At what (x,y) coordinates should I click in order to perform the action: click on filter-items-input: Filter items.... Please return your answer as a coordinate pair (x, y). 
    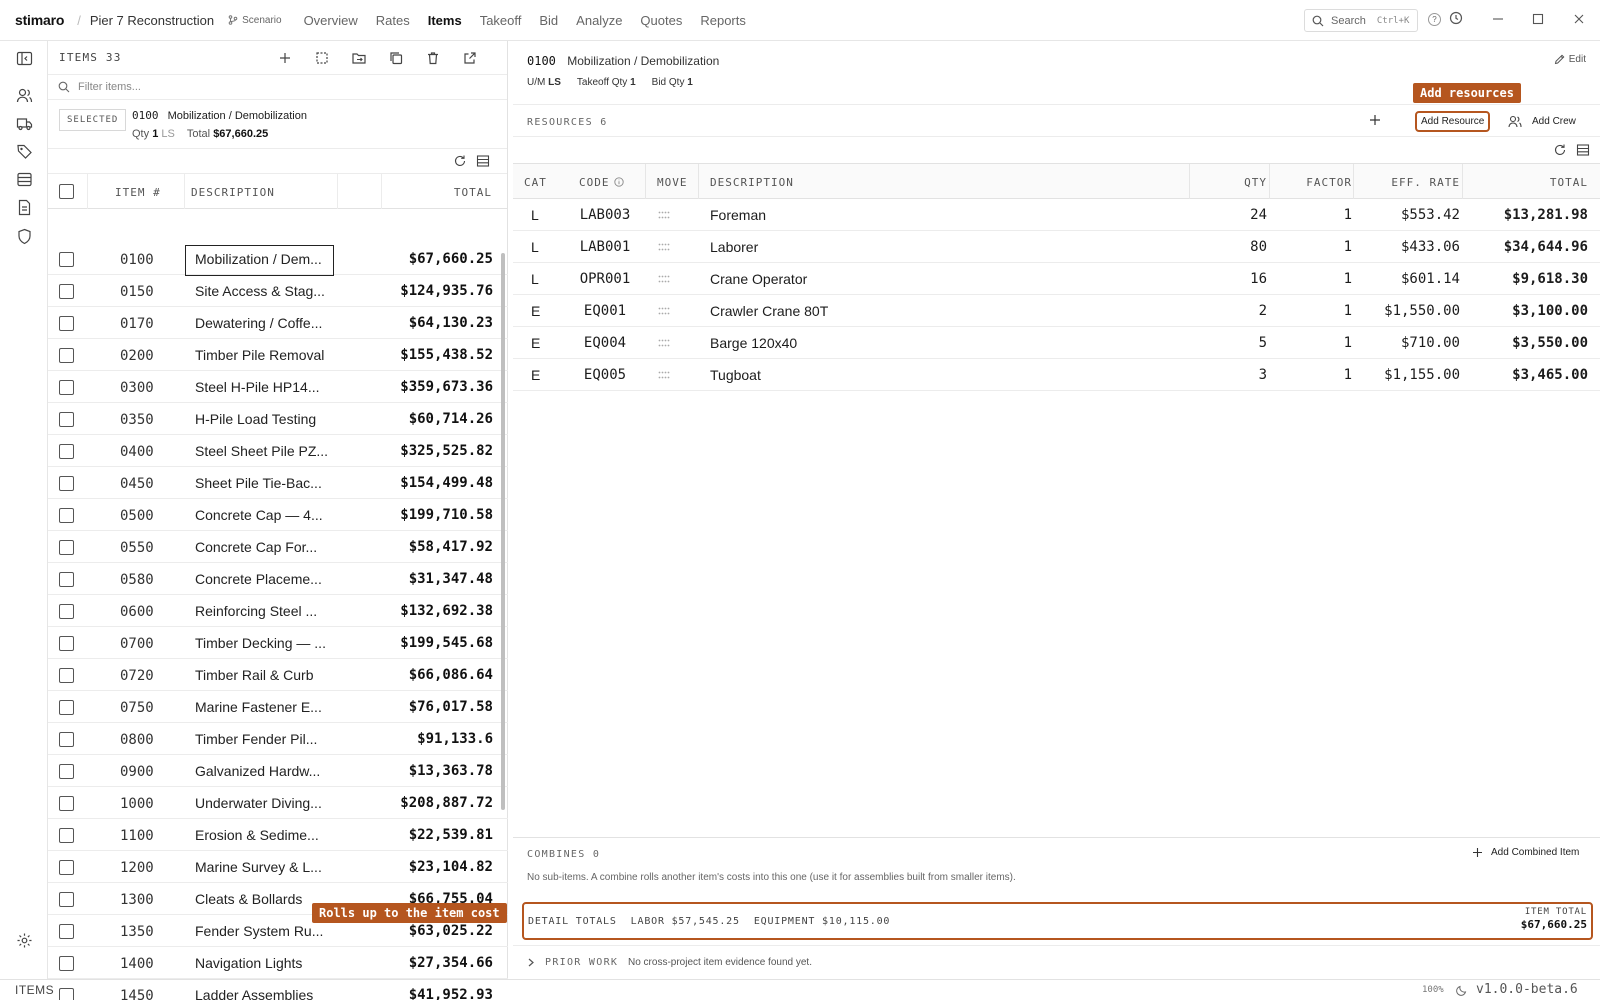
    Looking at the image, I should click on (277, 87).